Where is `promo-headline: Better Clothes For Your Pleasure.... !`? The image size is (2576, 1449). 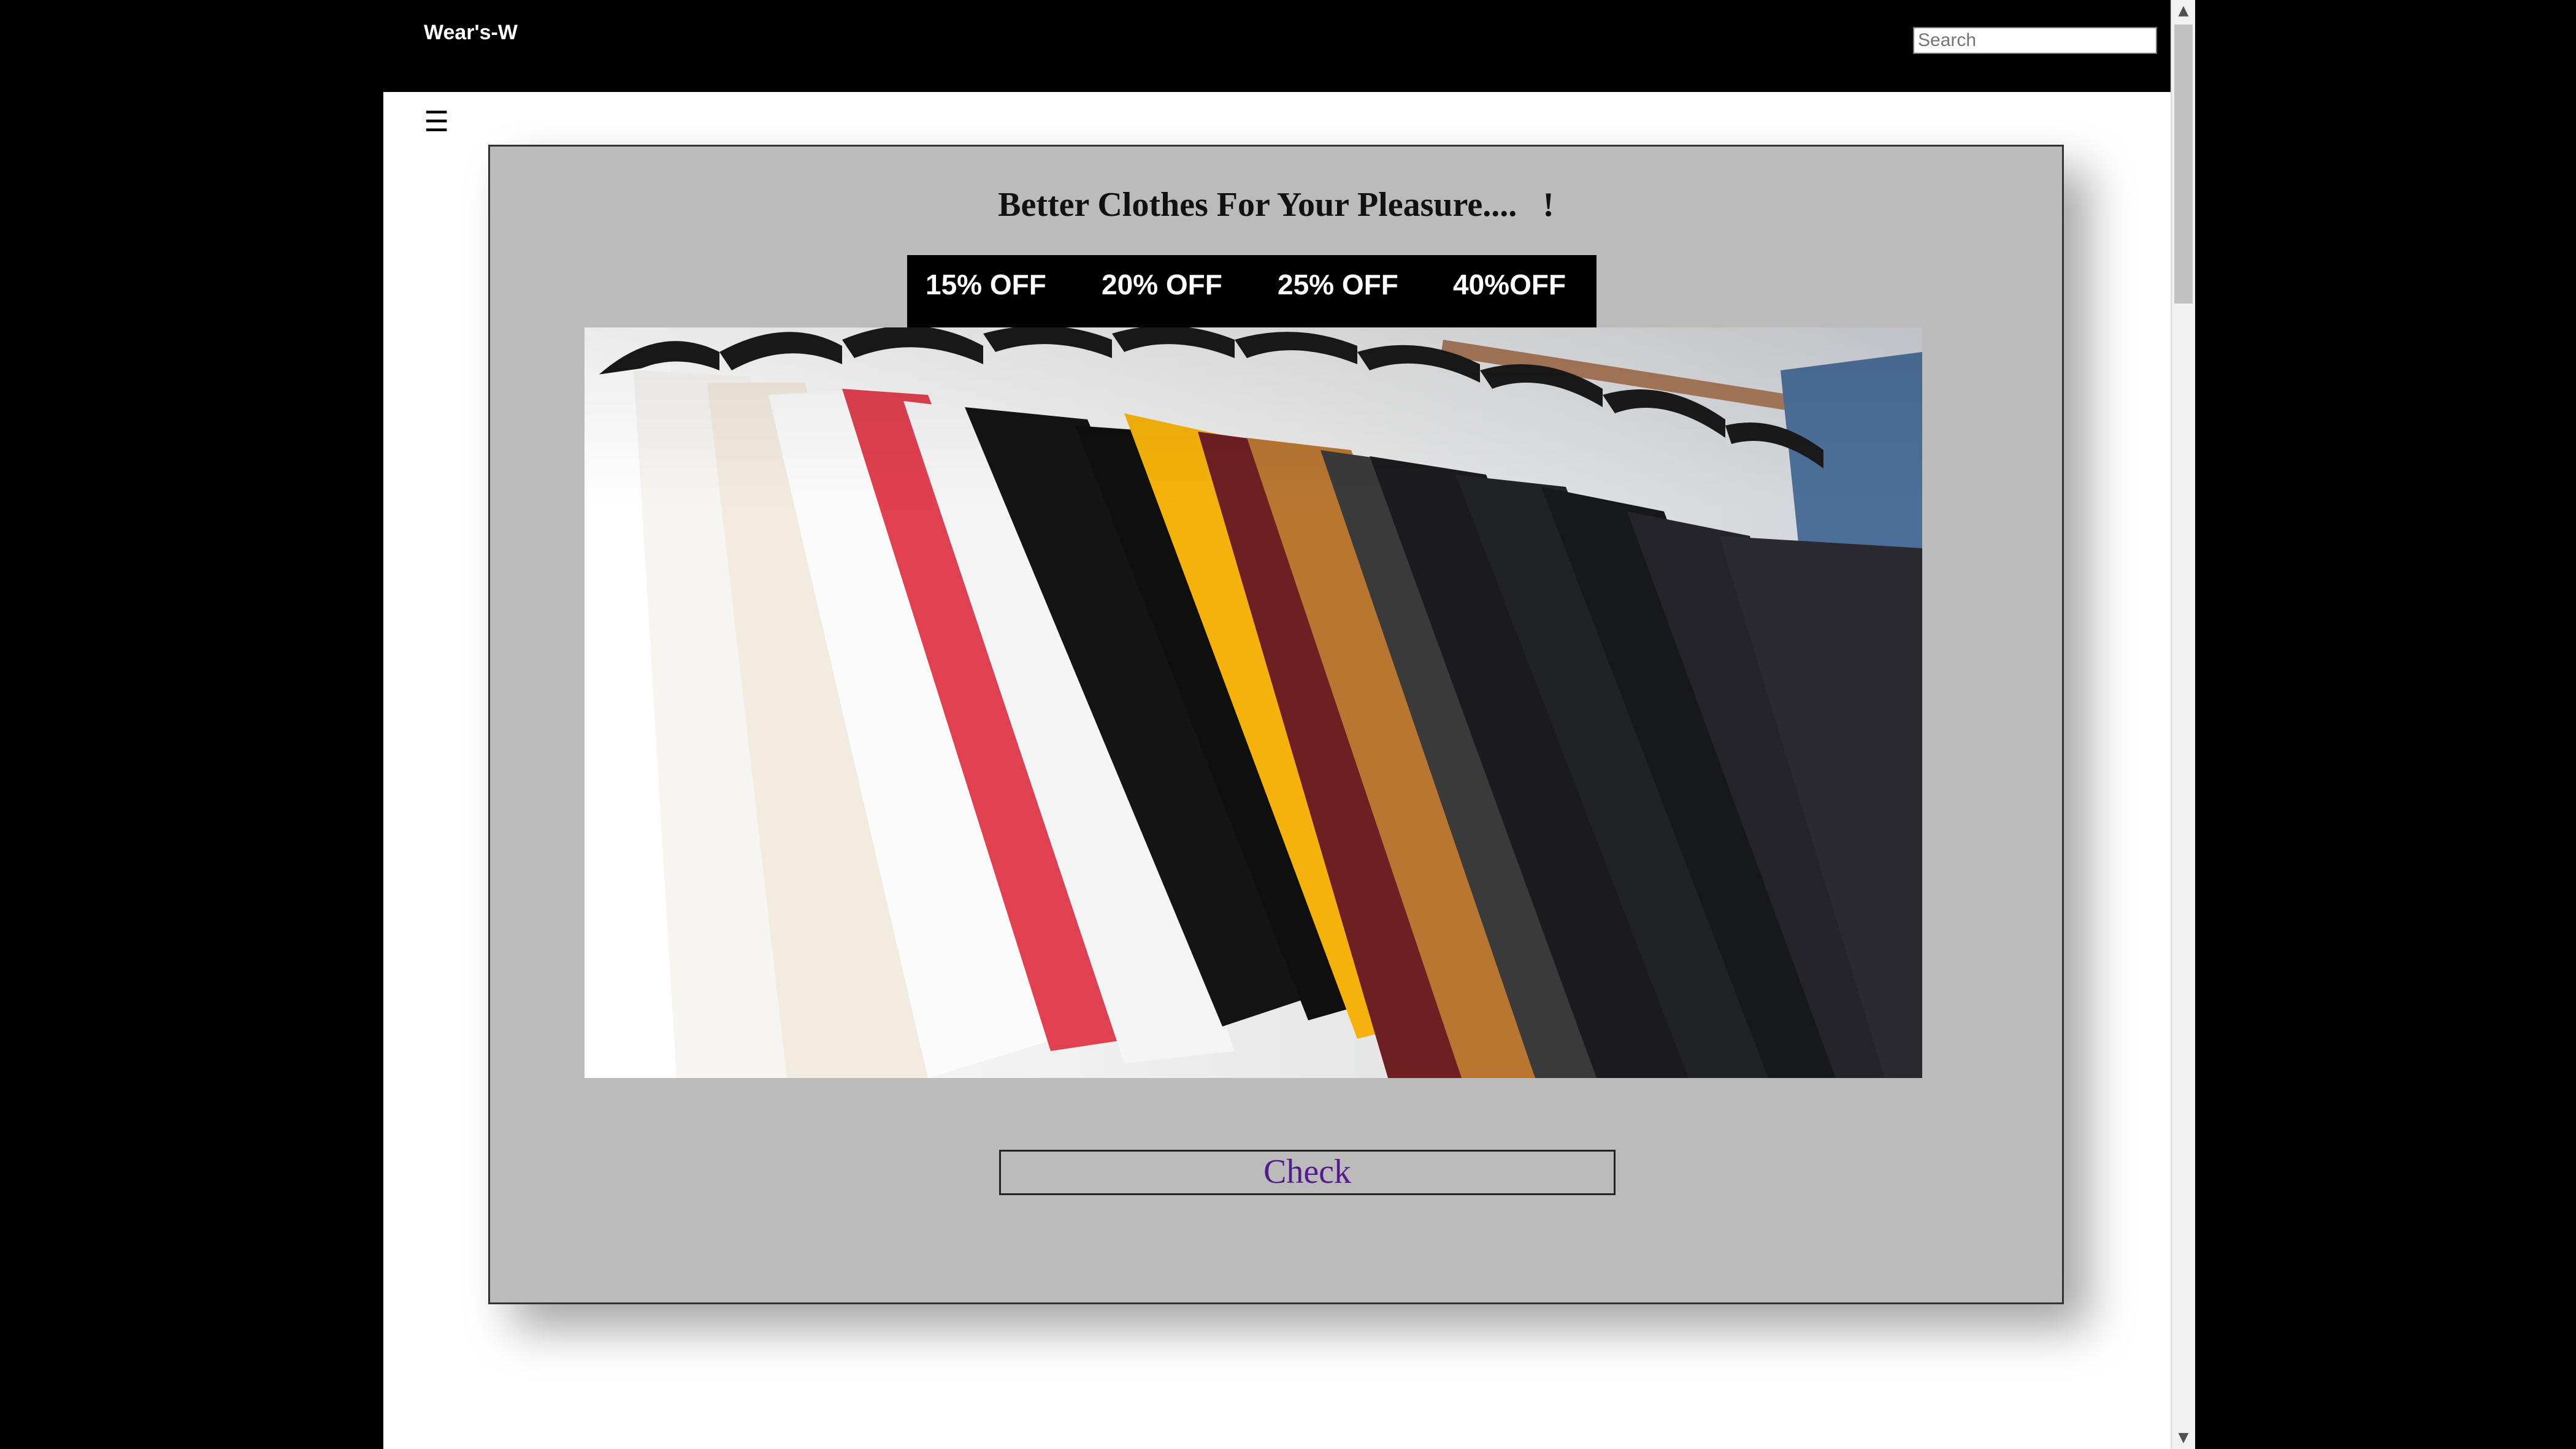
promo-headline: Better Clothes For Your Pleasure.... ! is located at coordinates (1276, 205).